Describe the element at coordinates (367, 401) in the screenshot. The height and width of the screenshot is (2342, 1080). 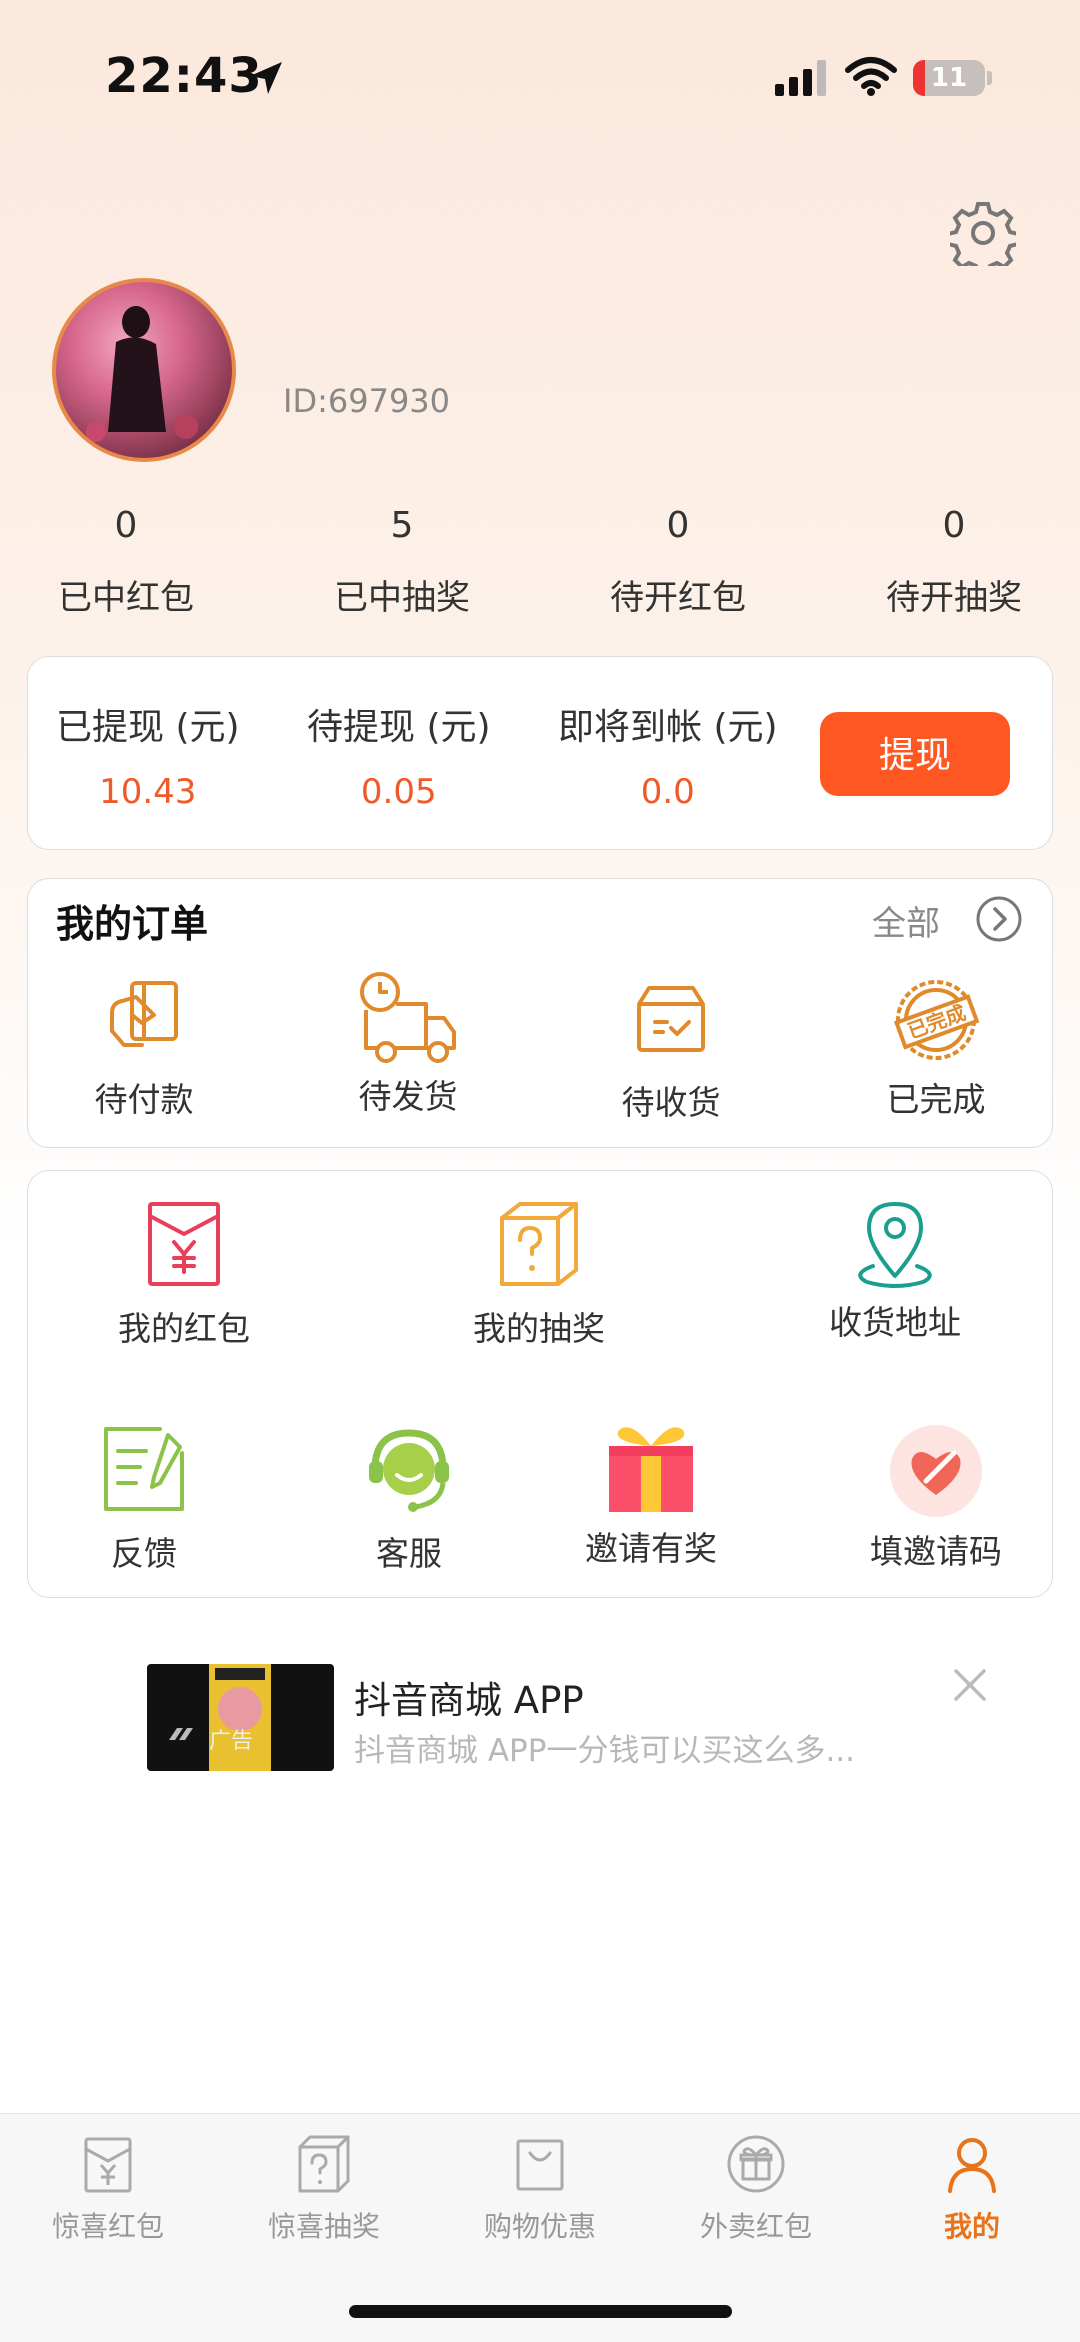
I see `user-id: ID:697930` at that location.